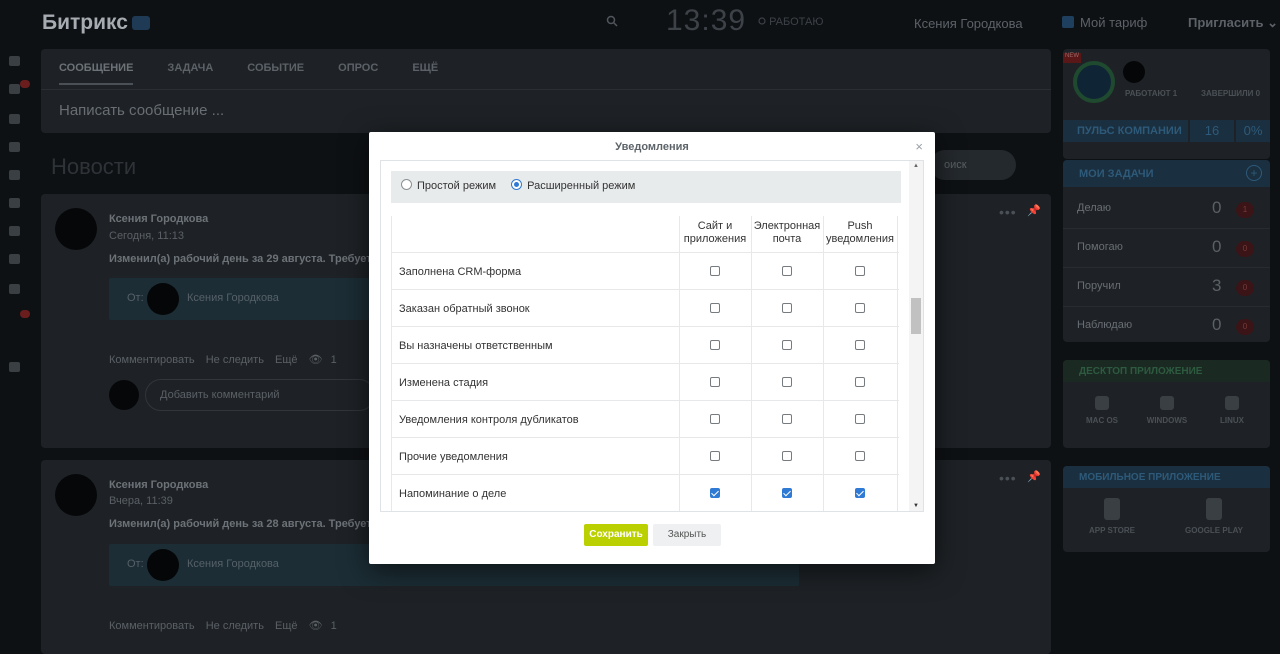  I want to click on mode-simple-radio, so click(406, 184).